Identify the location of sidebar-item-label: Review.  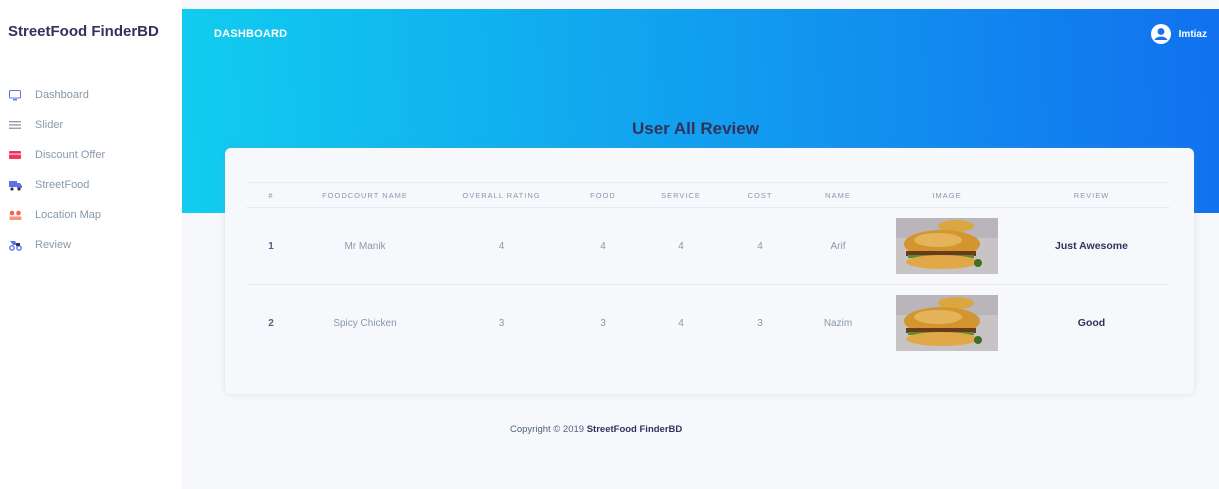
(53, 245).